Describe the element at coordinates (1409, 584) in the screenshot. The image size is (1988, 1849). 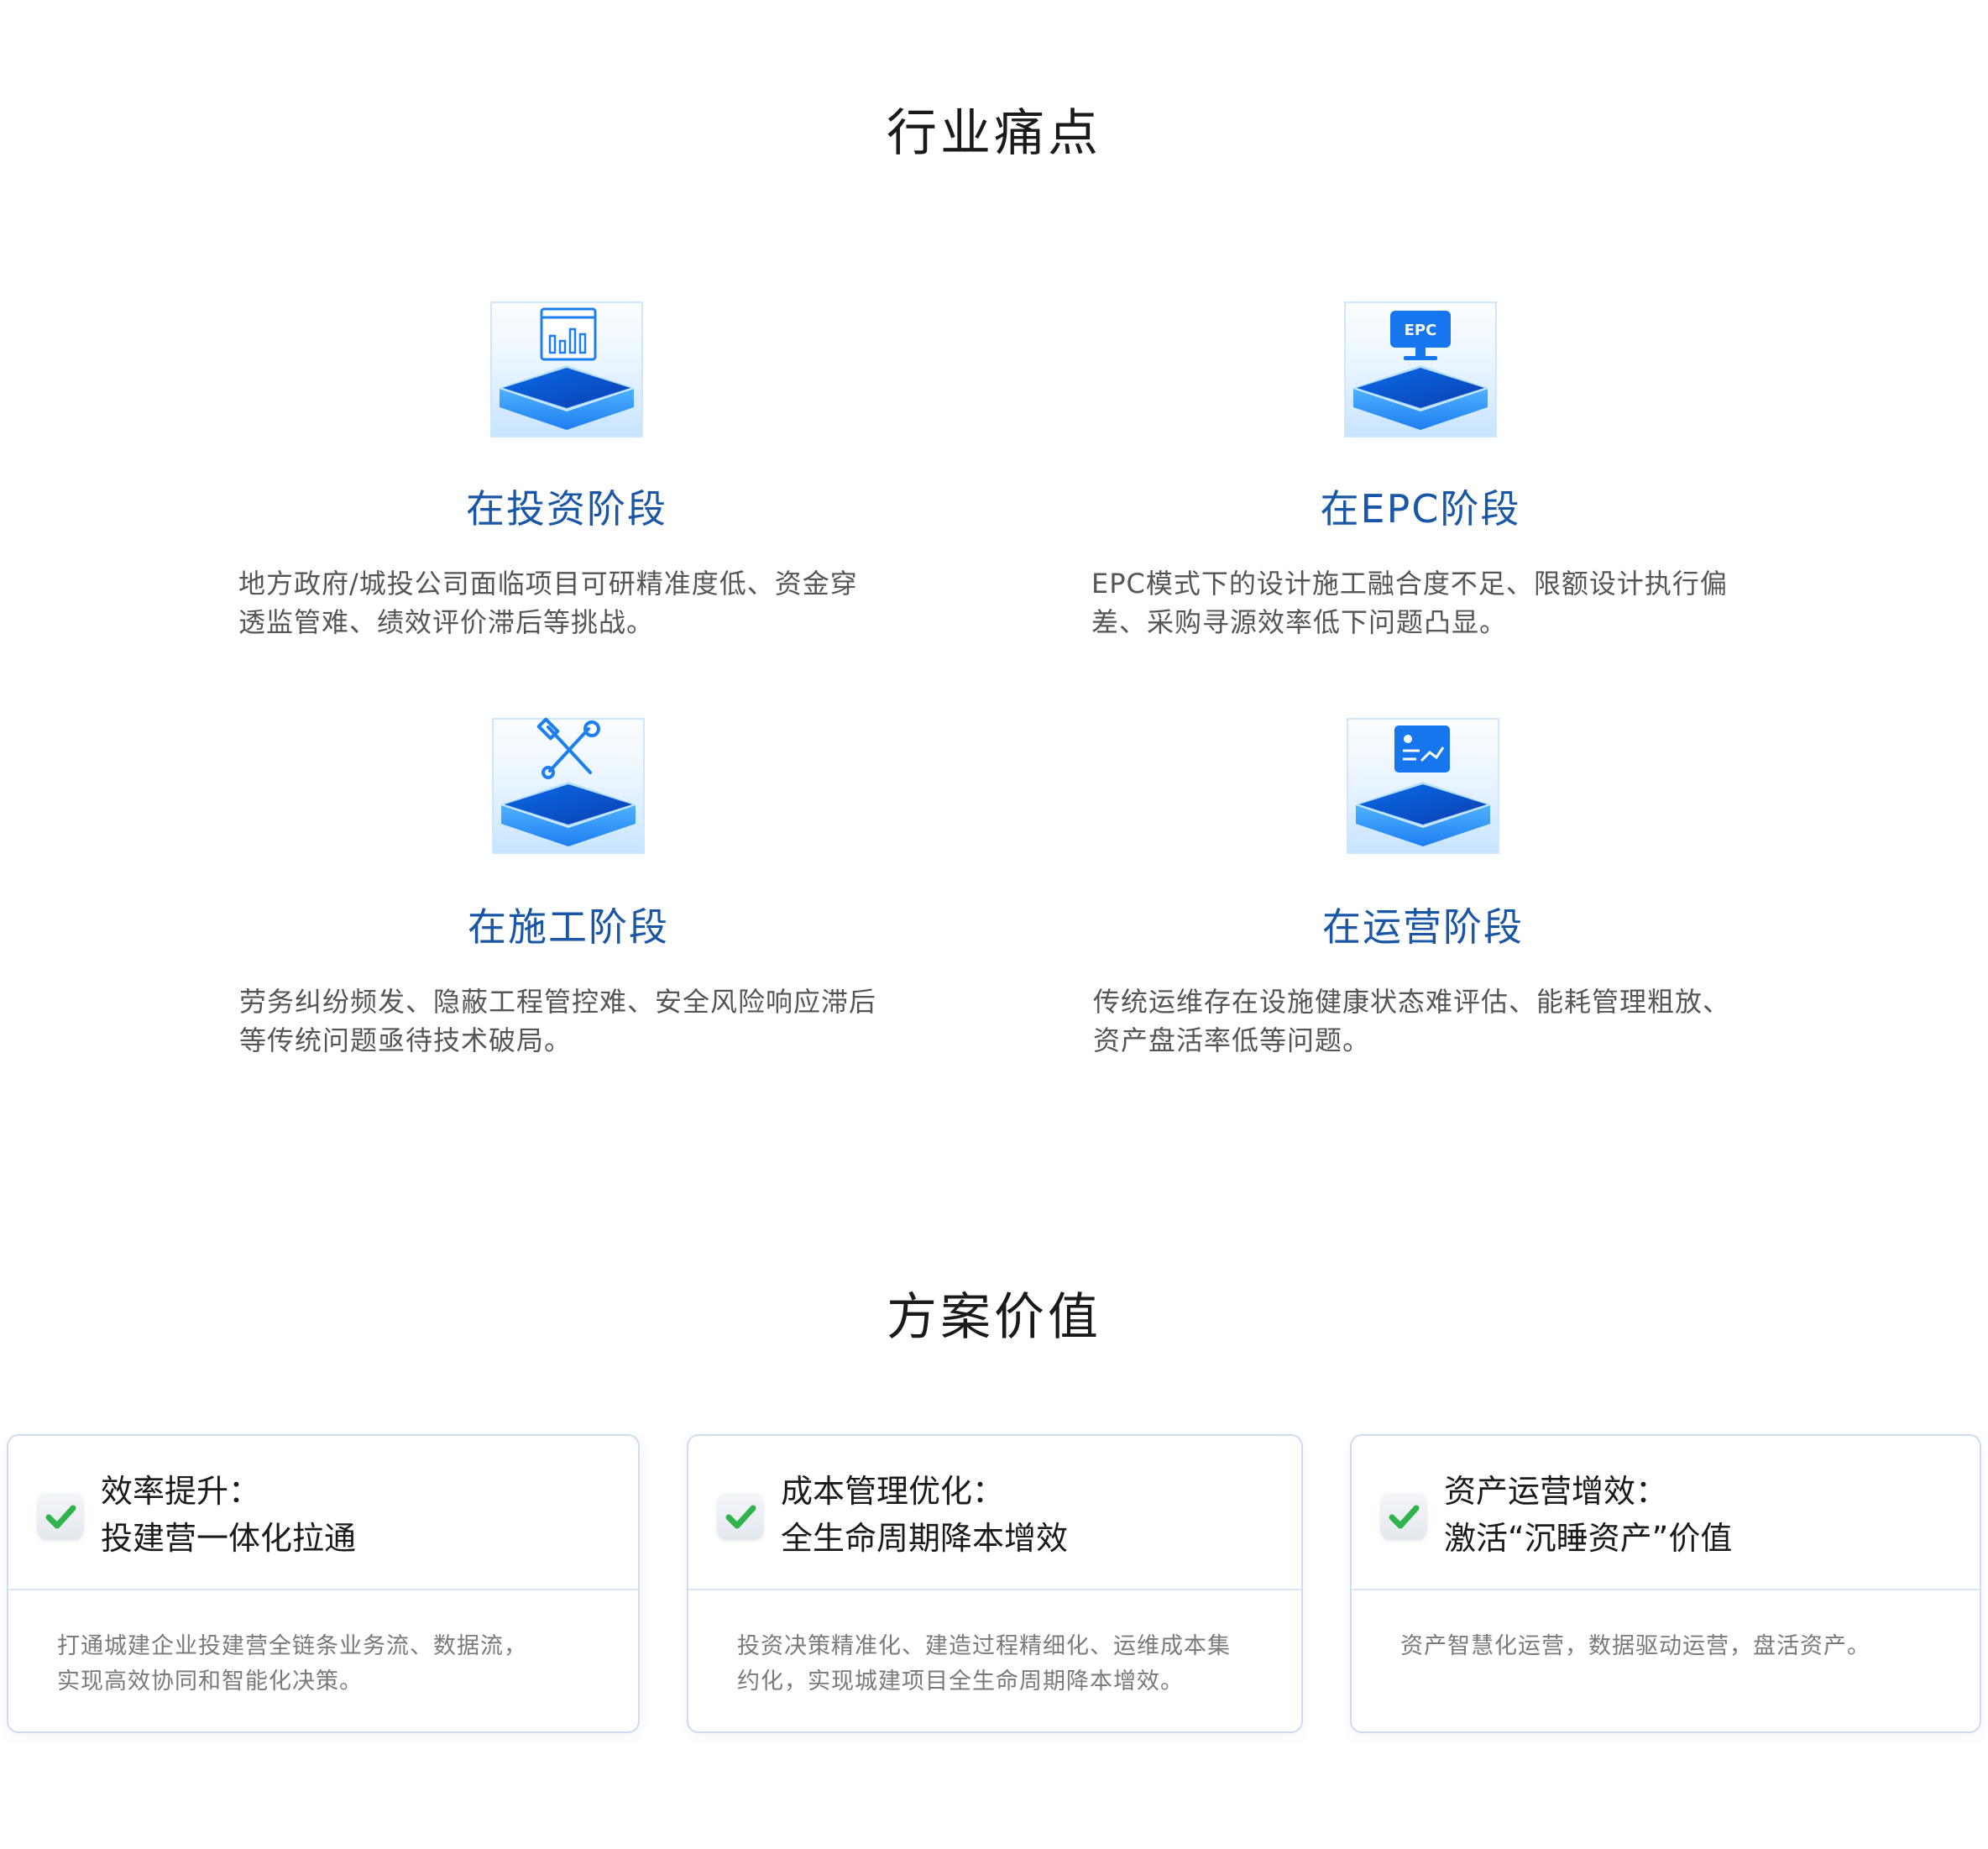
I see `desc-line: EPC模式下的设计施工融合度不足、限额设计执行偏` at that location.